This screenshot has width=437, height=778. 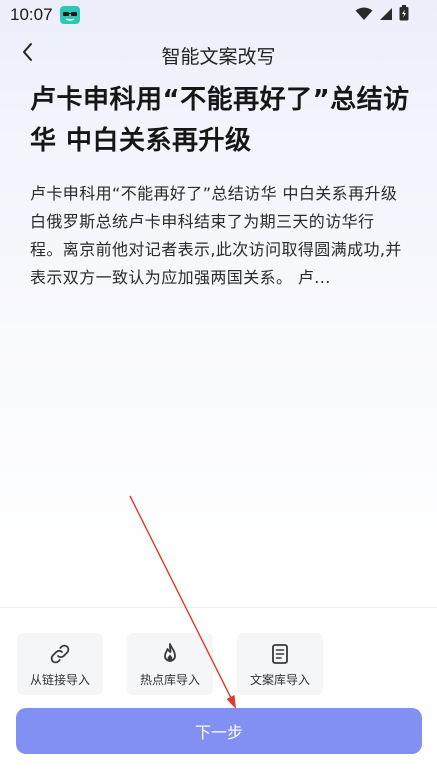 What do you see at coordinates (70, 15) in the screenshot?
I see `app-badge-icon` at bounding box center [70, 15].